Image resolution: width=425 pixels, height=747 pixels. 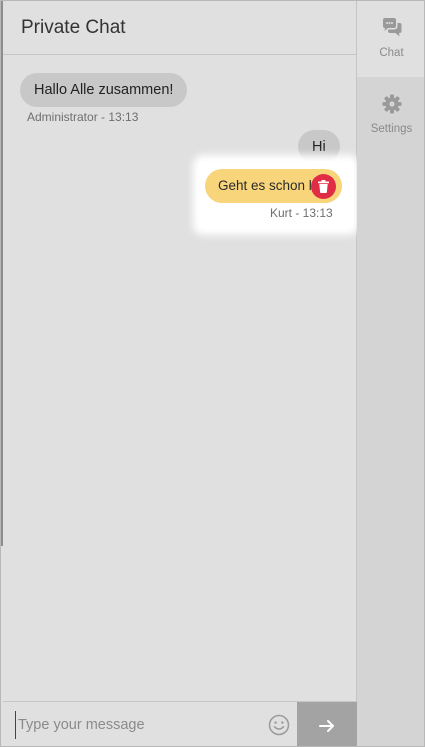 I want to click on tab-chat: Chat, so click(x=390, y=39).